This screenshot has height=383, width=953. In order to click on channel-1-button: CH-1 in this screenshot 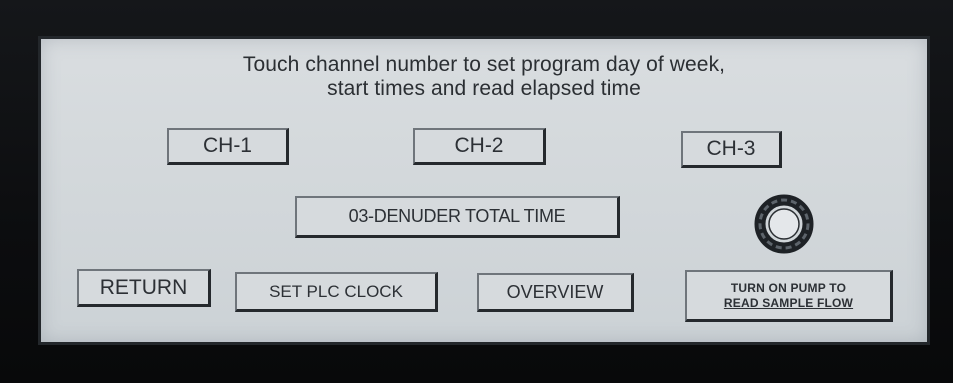, I will do `click(228, 146)`.